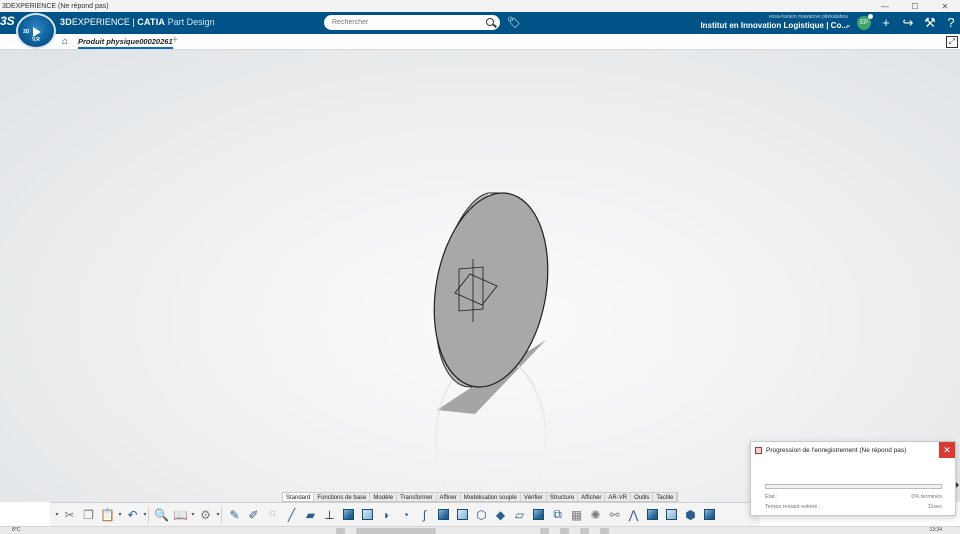 The image size is (960, 534). I want to click on circular-pattern-icon: ✺, so click(595, 515).